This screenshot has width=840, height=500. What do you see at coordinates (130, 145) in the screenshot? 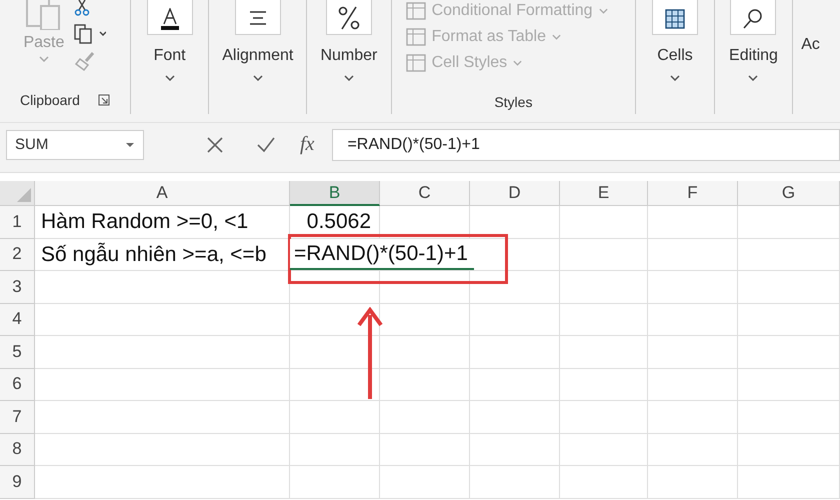
I see `dropdown-icon` at bounding box center [130, 145].